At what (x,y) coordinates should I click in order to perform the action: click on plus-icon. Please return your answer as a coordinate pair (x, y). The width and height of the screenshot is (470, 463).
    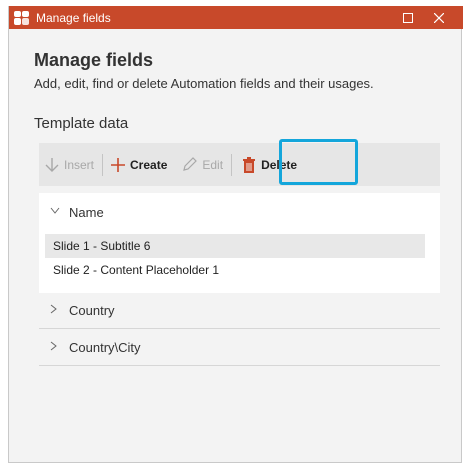
    Looking at the image, I should click on (118, 164).